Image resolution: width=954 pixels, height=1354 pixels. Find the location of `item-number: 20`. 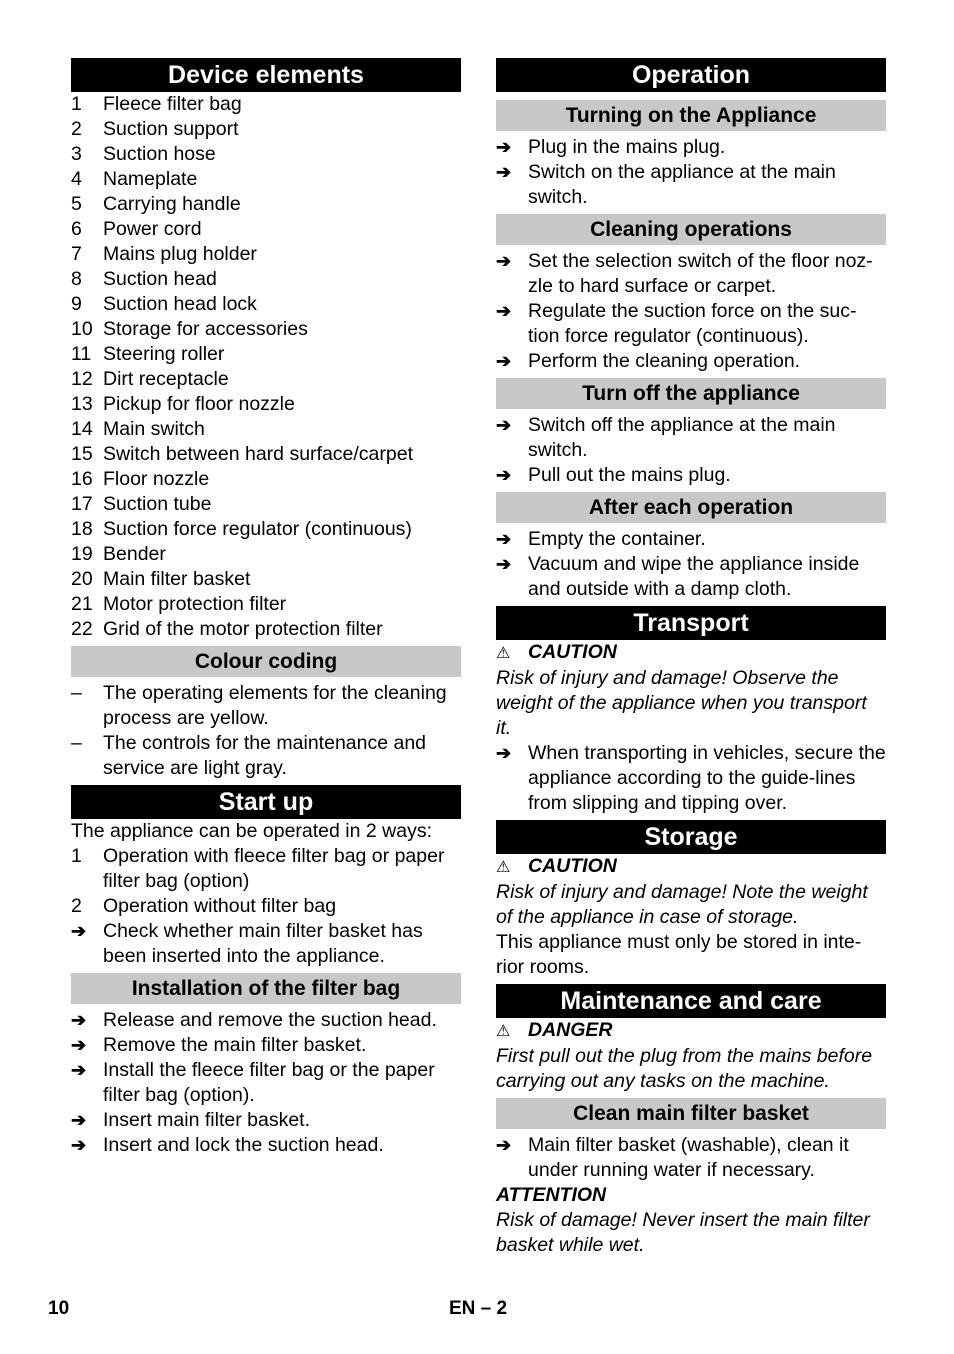

item-number: 20 is located at coordinates (82, 579).